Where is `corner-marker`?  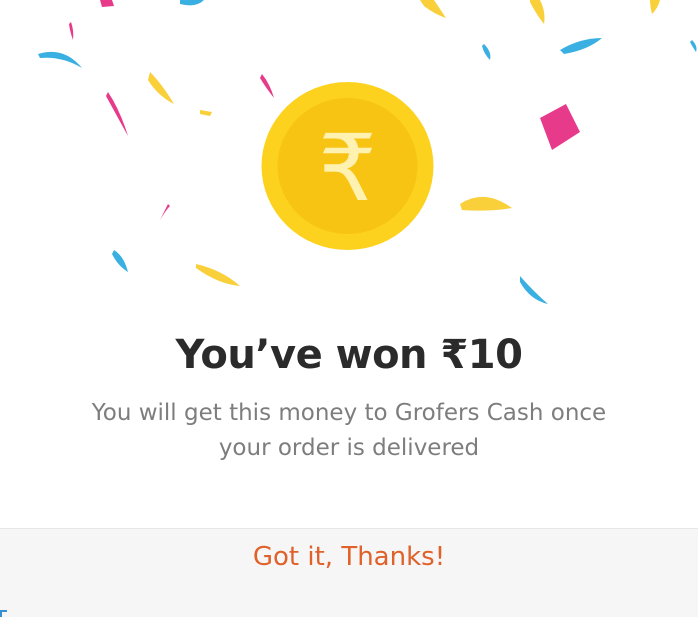 corner-marker is located at coordinates (3, 613).